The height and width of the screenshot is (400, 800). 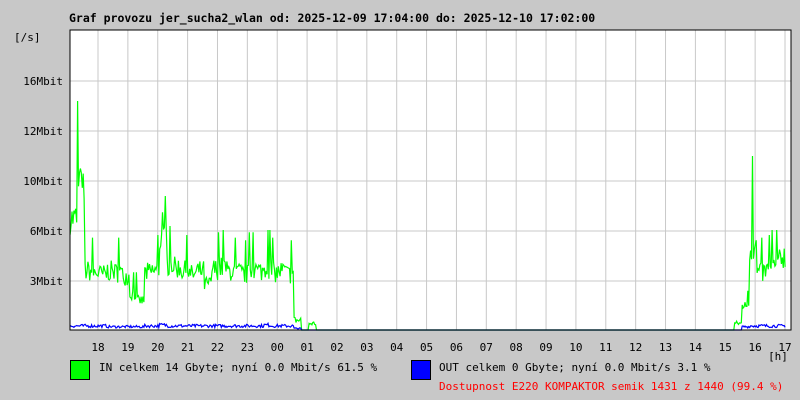 What do you see at coordinates (696, 347) in the screenshot?
I see `x-tick-label: 14` at bounding box center [696, 347].